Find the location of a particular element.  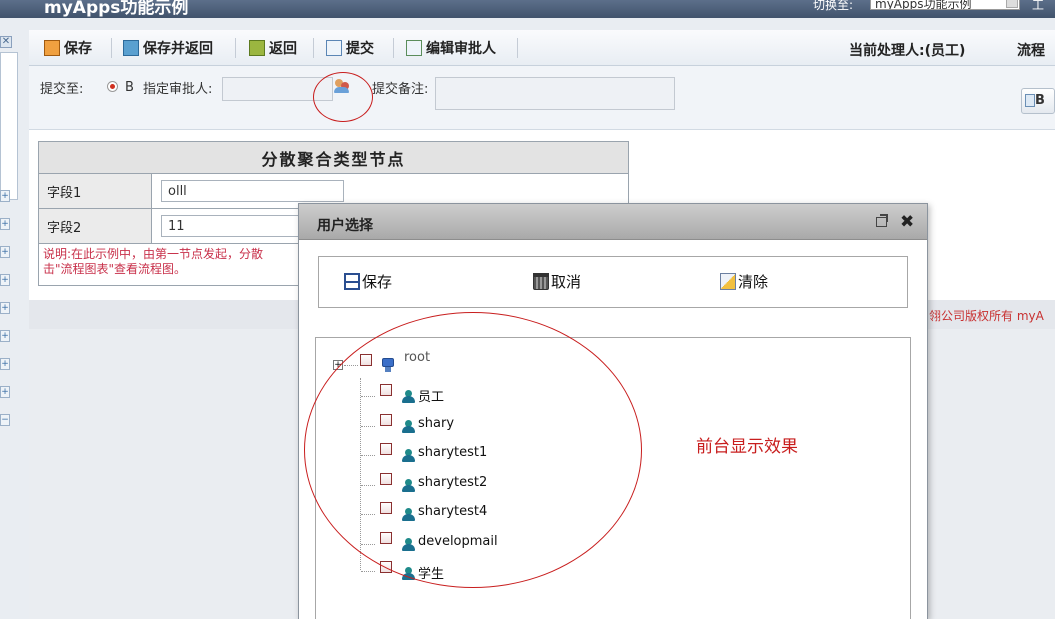

form-title: 分散聚合类型节点 is located at coordinates (333, 157).